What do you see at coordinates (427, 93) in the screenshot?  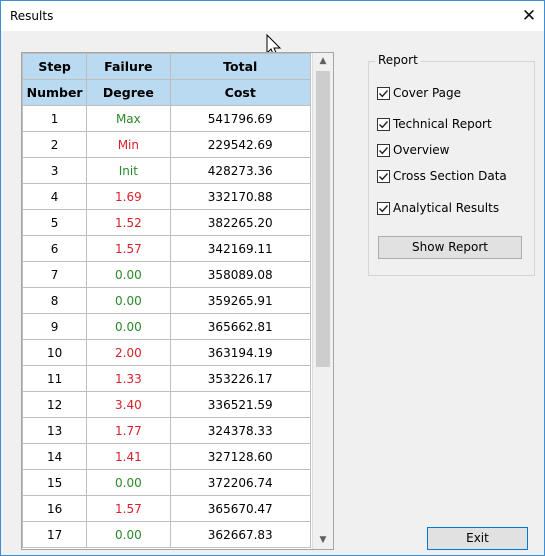 I see `checkbox-label: Cover Page` at bounding box center [427, 93].